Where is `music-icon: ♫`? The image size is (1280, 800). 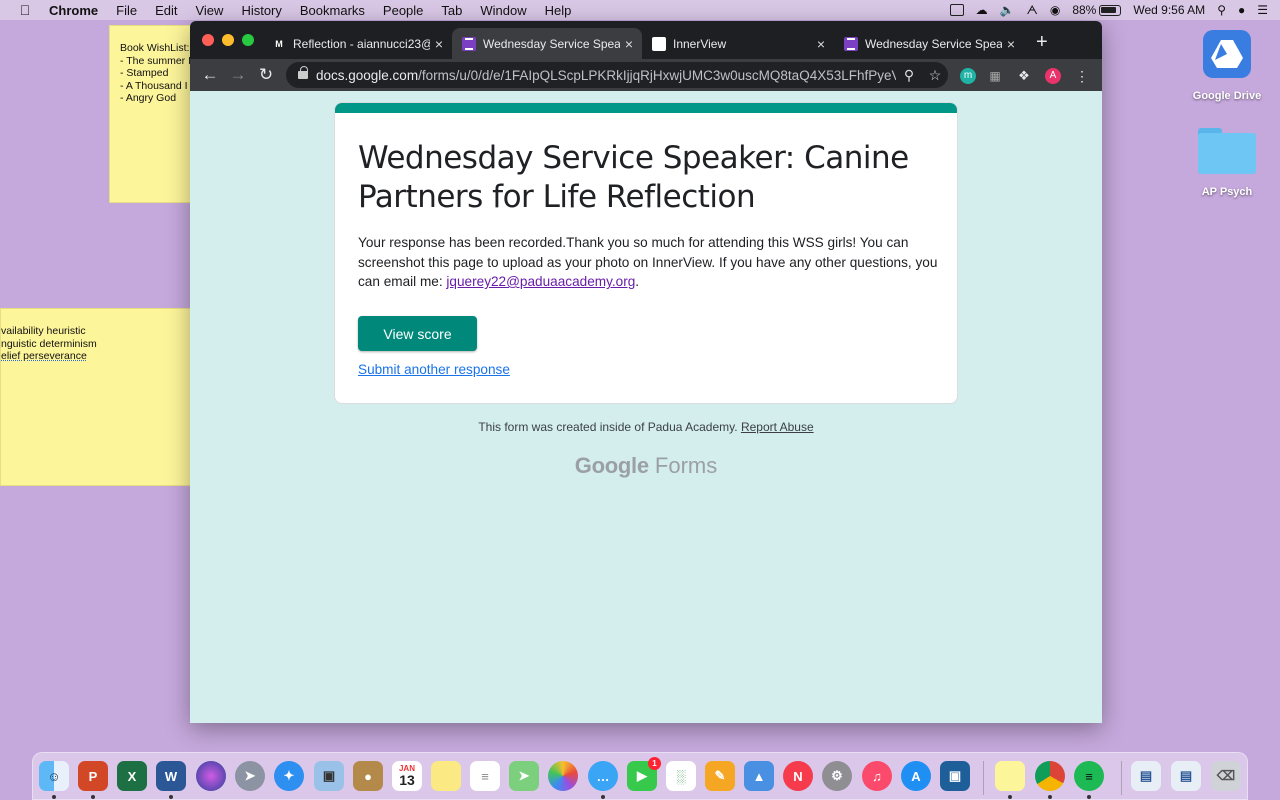
music-icon: ♫ is located at coordinates (877, 776).